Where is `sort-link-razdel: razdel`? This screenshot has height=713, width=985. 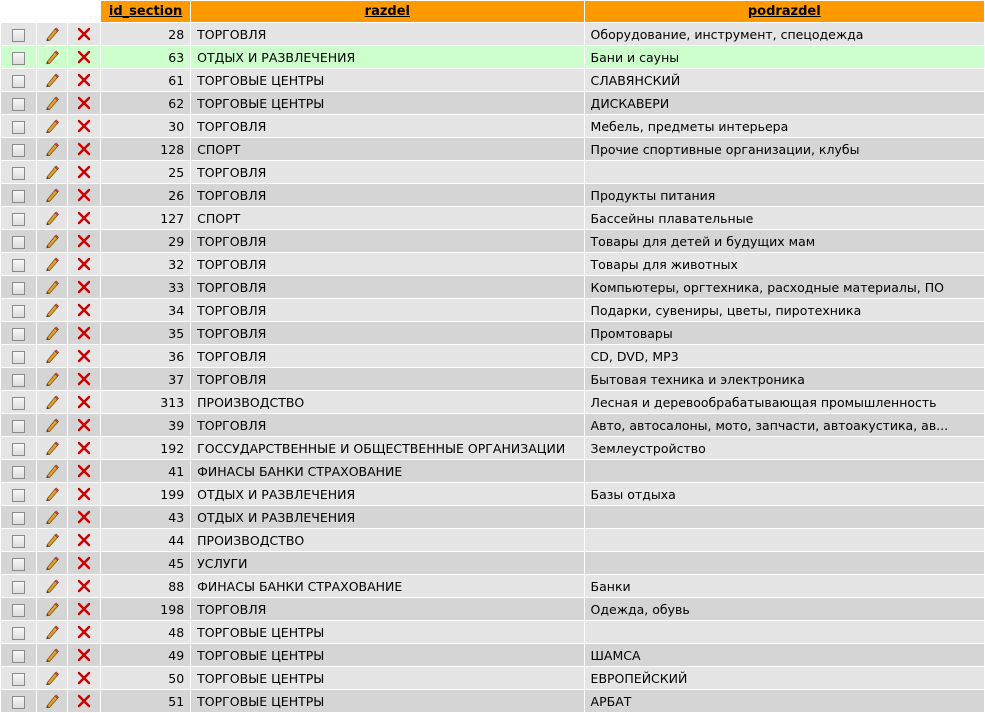 sort-link-razdel: razdel is located at coordinates (387, 11).